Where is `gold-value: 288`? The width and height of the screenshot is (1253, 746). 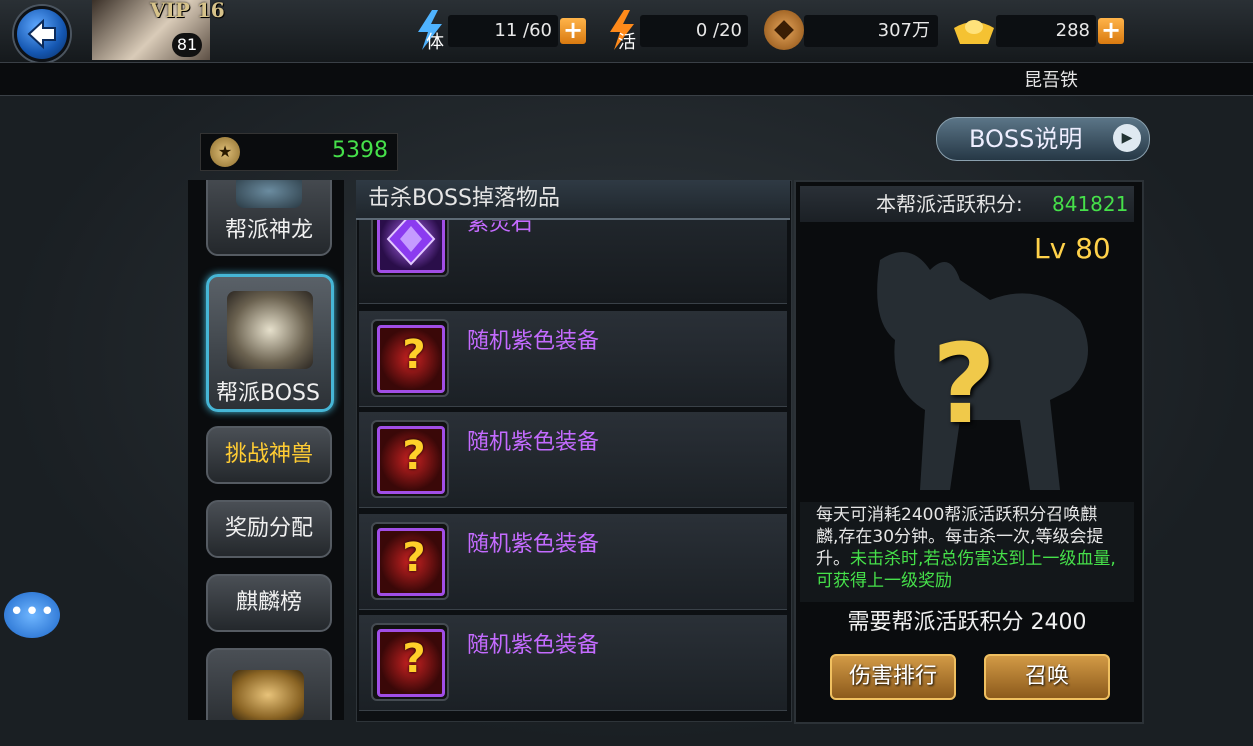 gold-value: 288 is located at coordinates (1072, 30).